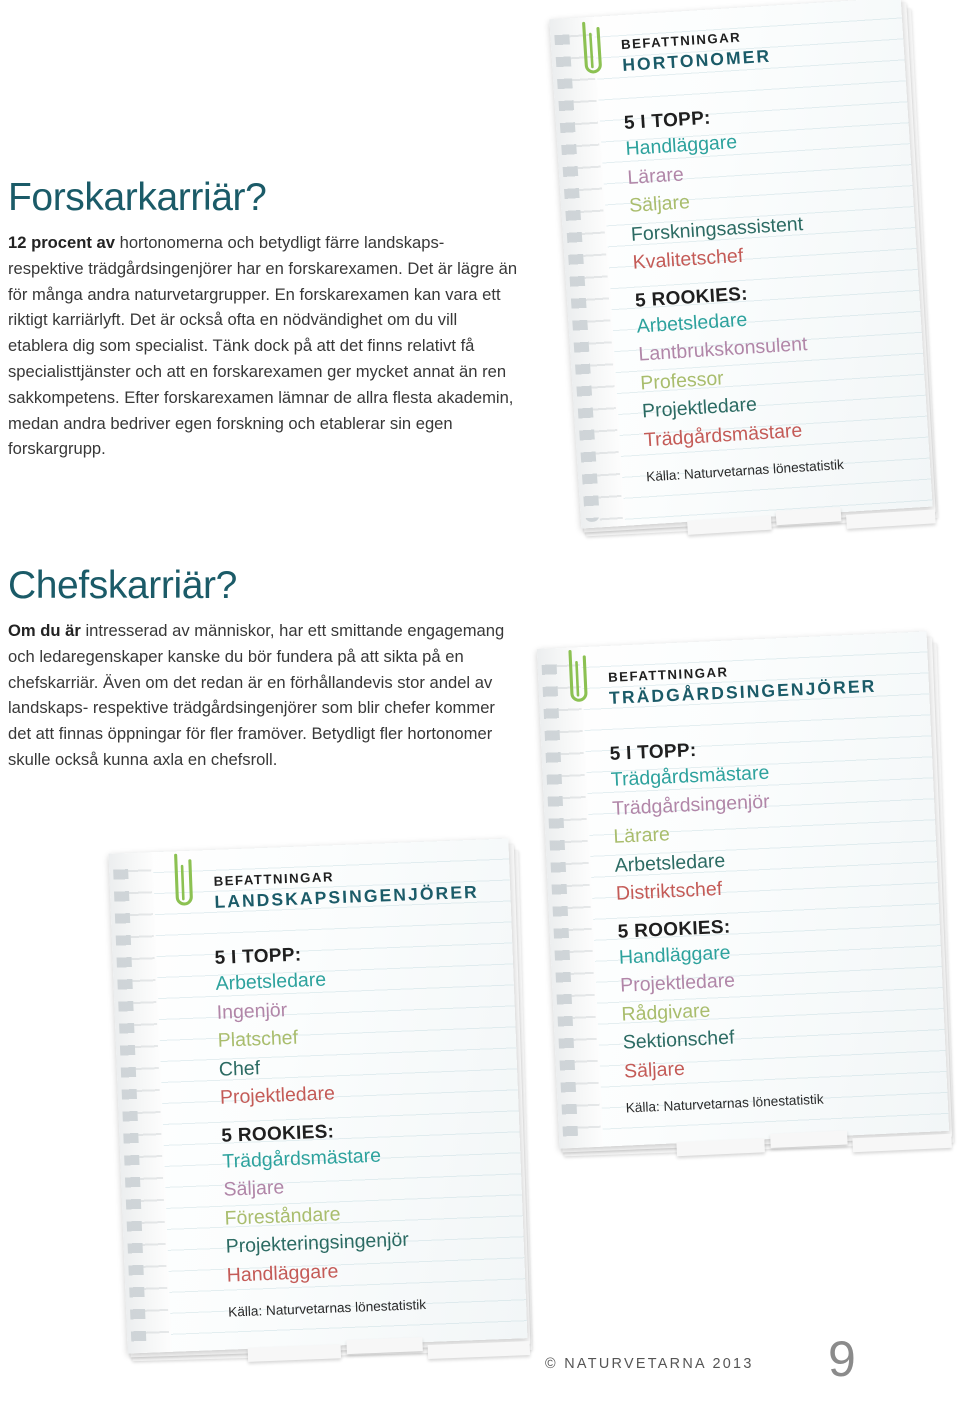  Describe the element at coordinates (649, 1364) in the screenshot. I see `copyright-notice: © NATURVETARNA 2013` at that location.